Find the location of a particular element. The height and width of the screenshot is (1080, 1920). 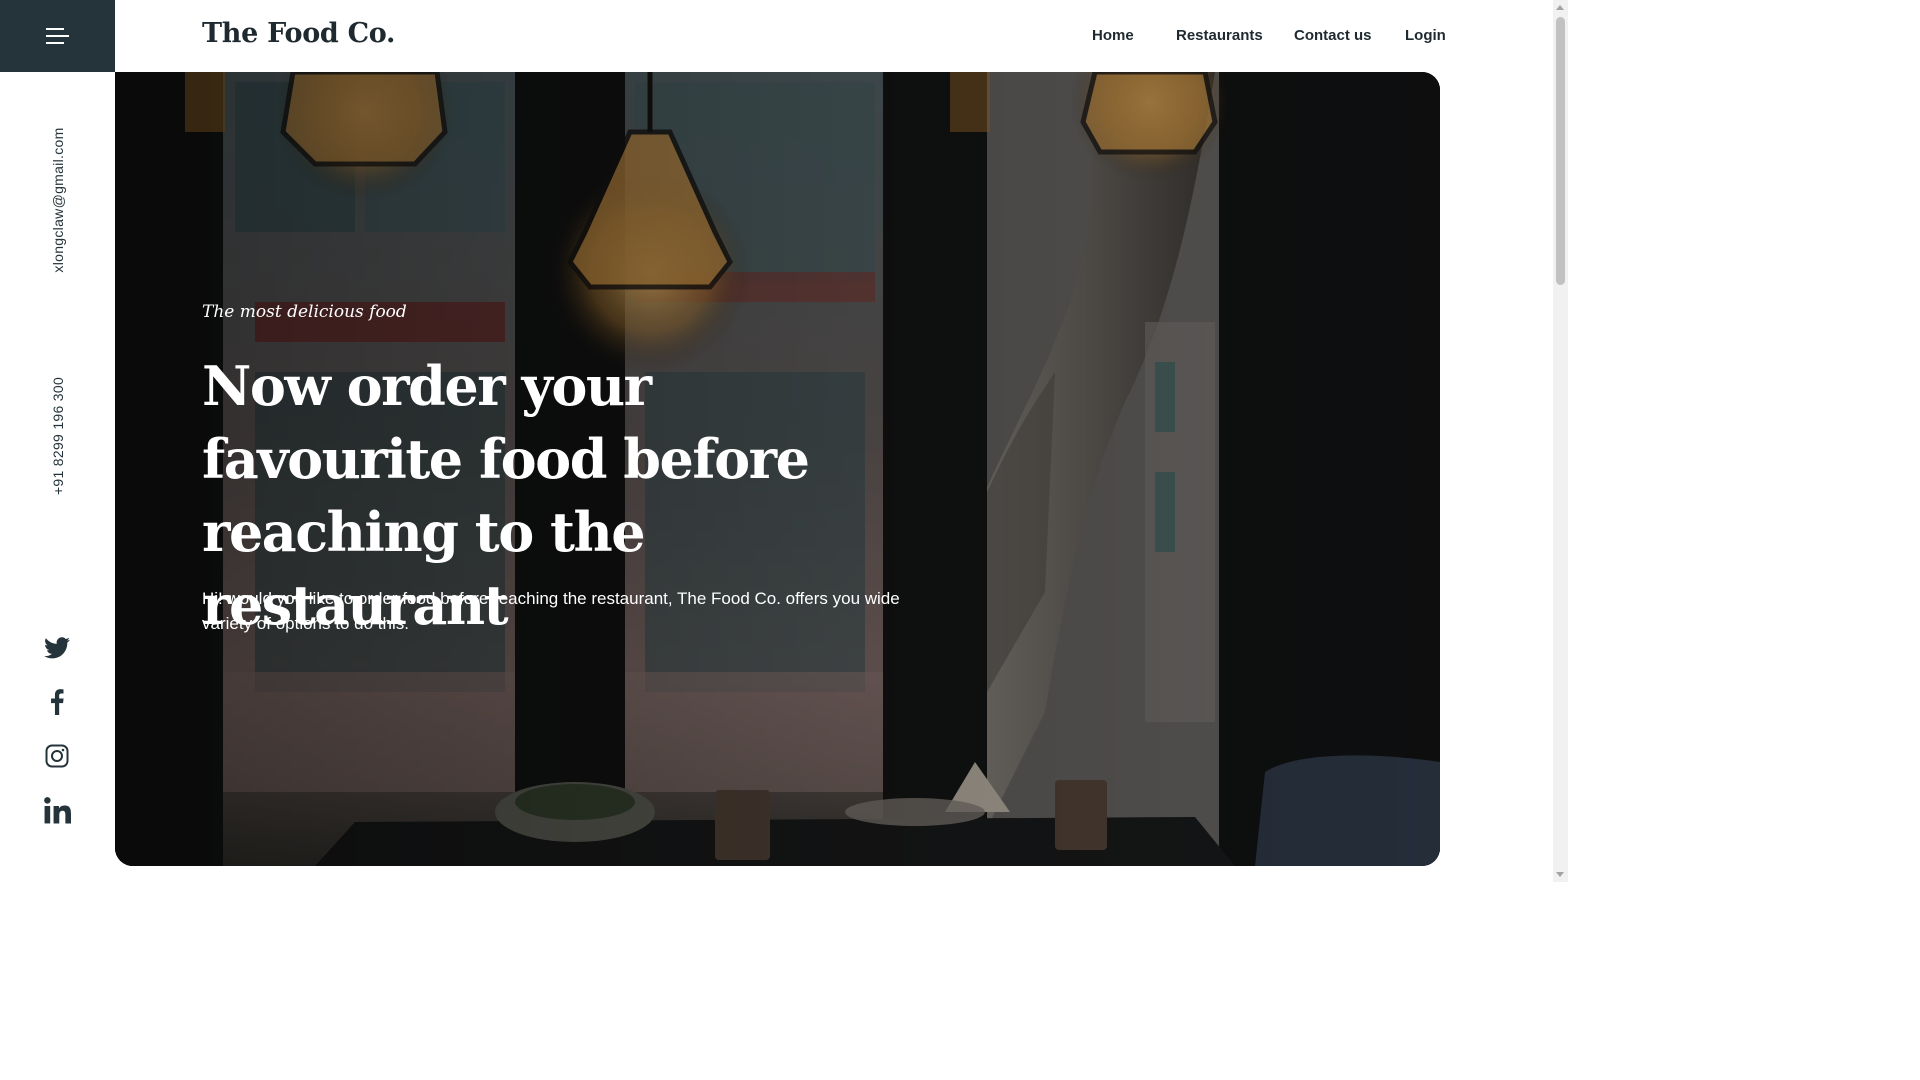

linkedin-icon is located at coordinates (57, 809).